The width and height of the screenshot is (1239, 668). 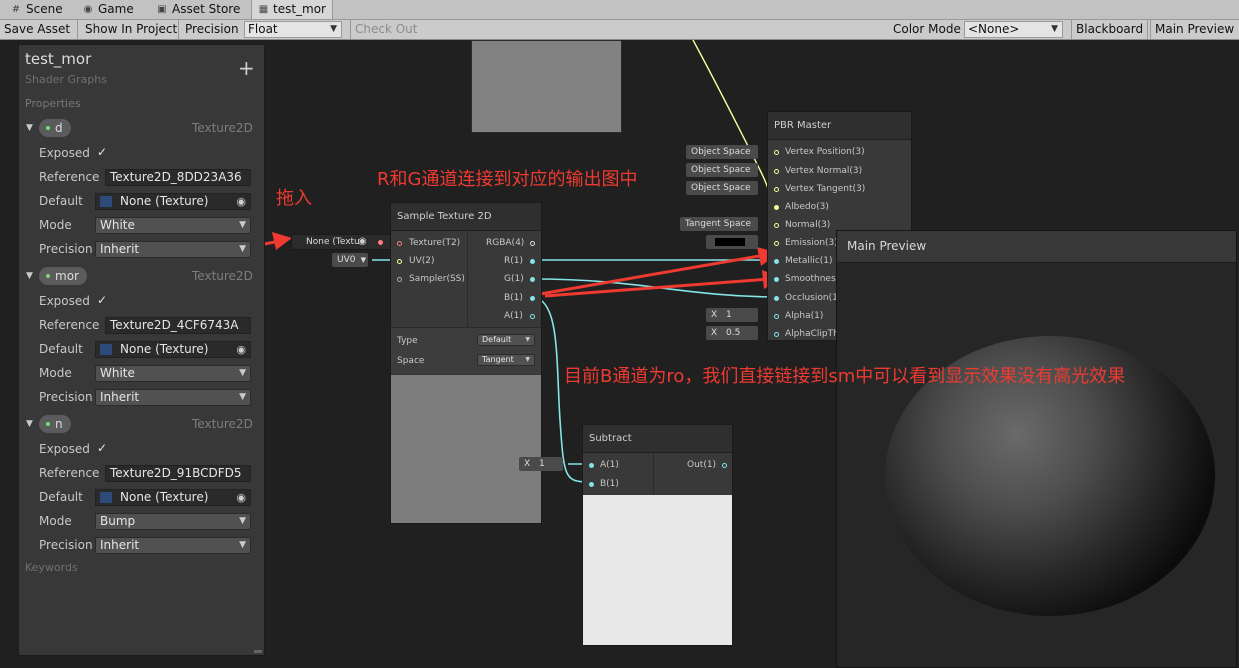 What do you see at coordinates (722, 170) in the screenshot?
I see `vertex-normal-space-input: Object Space` at bounding box center [722, 170].